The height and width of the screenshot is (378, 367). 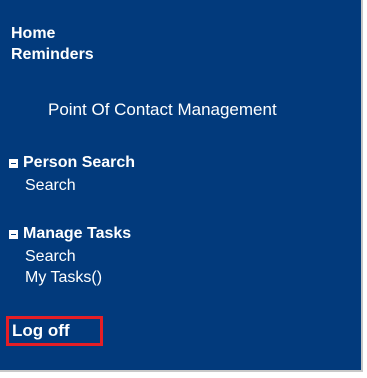 I want to click on nav-home-link: Home, so click(x=33, y=34).